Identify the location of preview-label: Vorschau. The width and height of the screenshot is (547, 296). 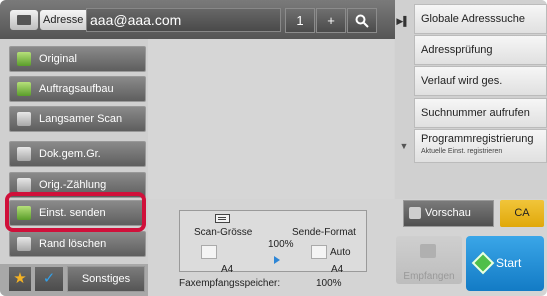
(448, 213).